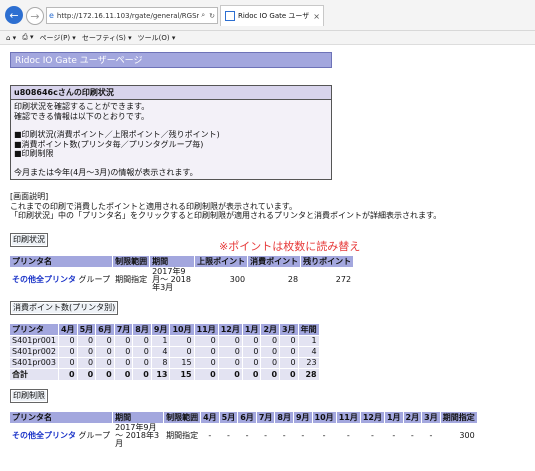 The height and width of the screenshot is (471, 535). I want to click on info-line: 印刷状況を確認することができます。, so click(82, 106).